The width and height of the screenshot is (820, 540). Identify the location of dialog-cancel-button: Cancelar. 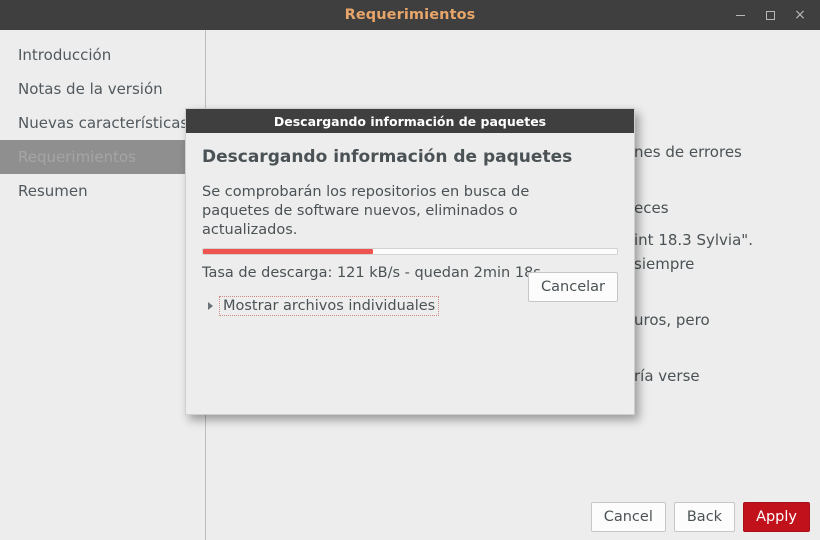
(573, 287).